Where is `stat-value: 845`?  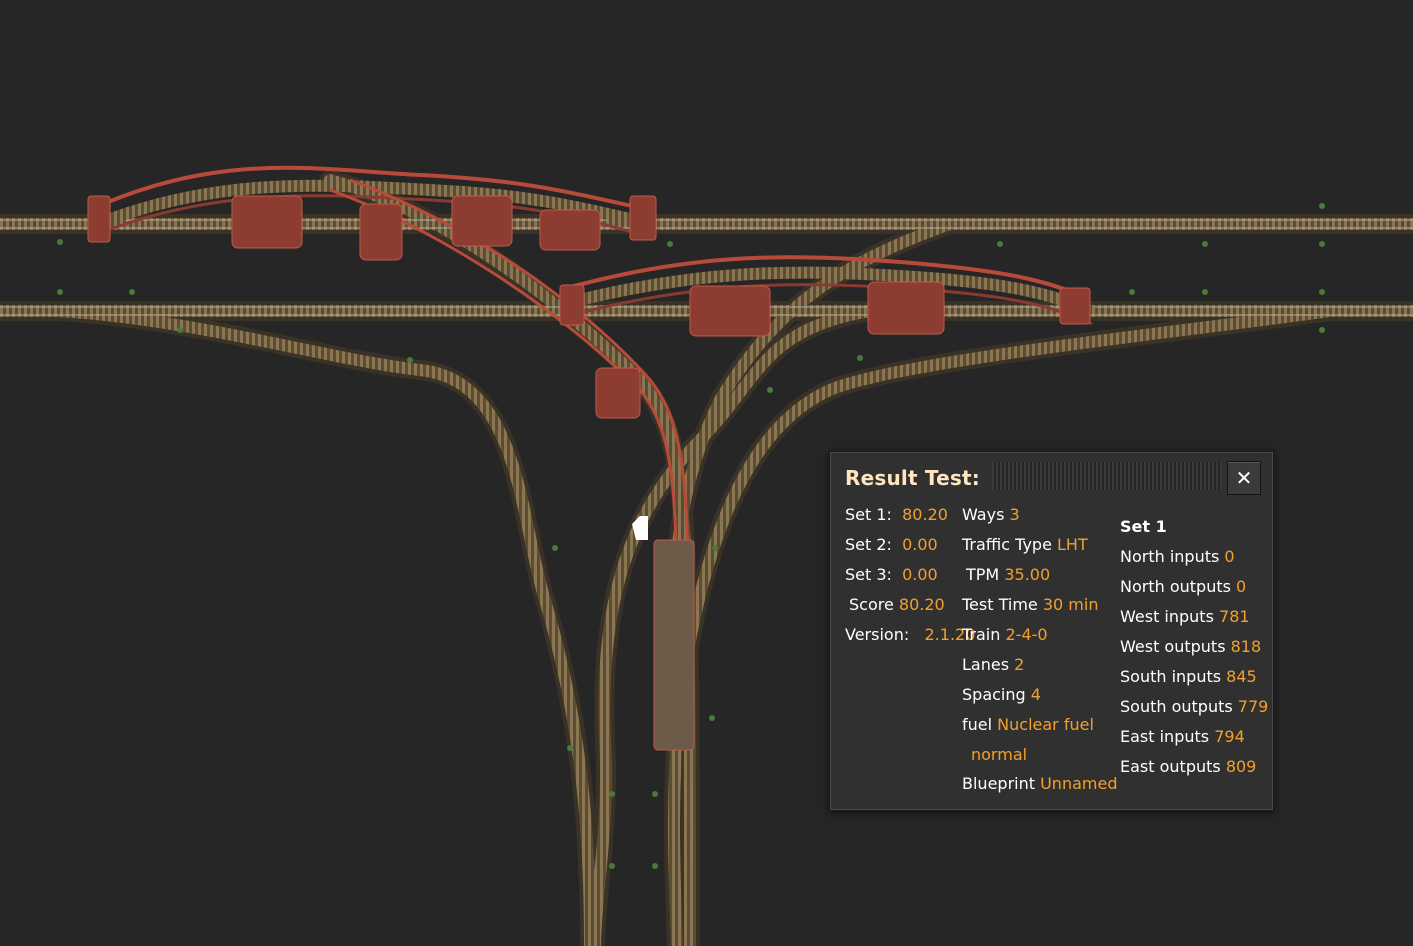 stat-value: 845 is located at coordinates (1241, 676).